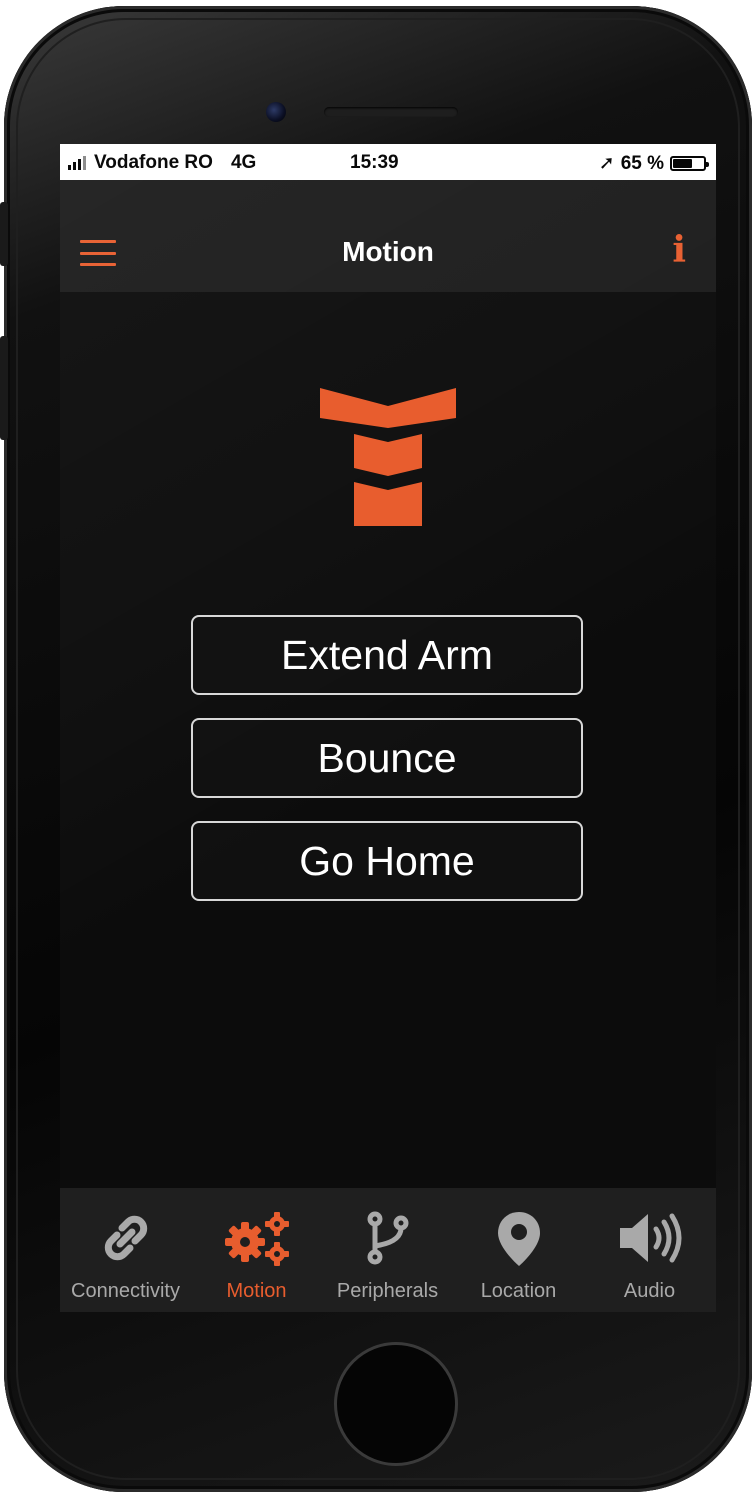  What do you see at coordinates (387, 1291) in the screenshot?
I see `tab-label-peripherals: Peripherals` at bounding box center [387, 1291].